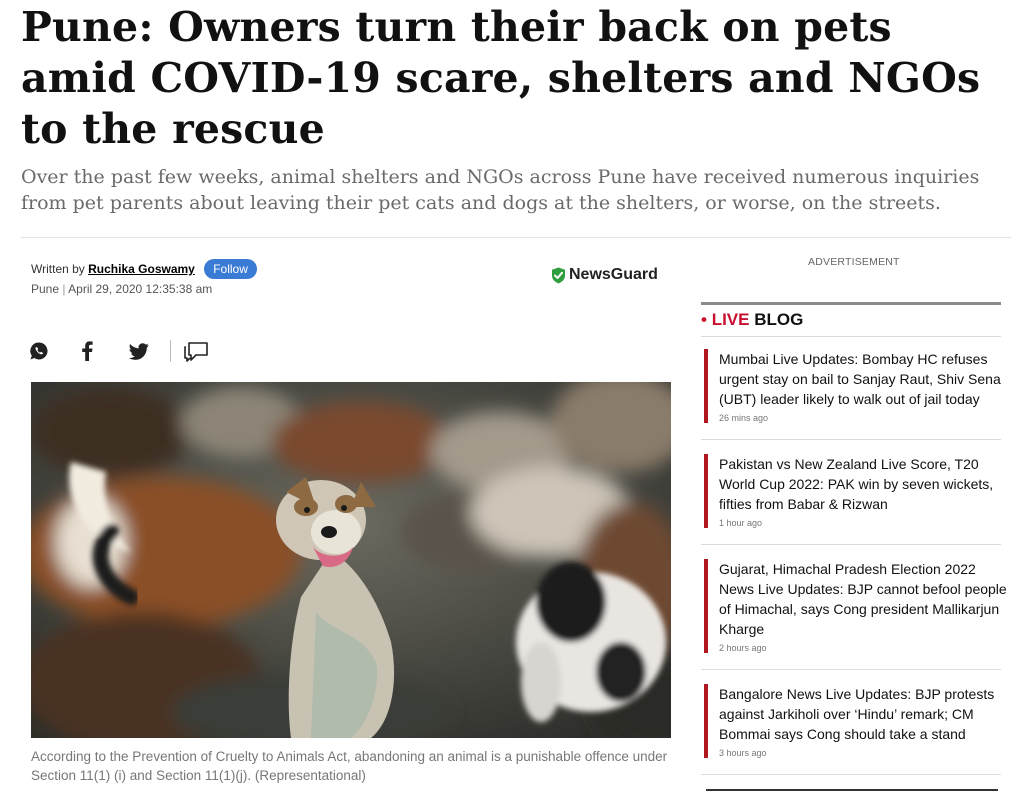 This screenshot has width=1033, height=791. Describe the element at coordinates (139, 351) in the screenshot. I see `twitter-icon` at that location.